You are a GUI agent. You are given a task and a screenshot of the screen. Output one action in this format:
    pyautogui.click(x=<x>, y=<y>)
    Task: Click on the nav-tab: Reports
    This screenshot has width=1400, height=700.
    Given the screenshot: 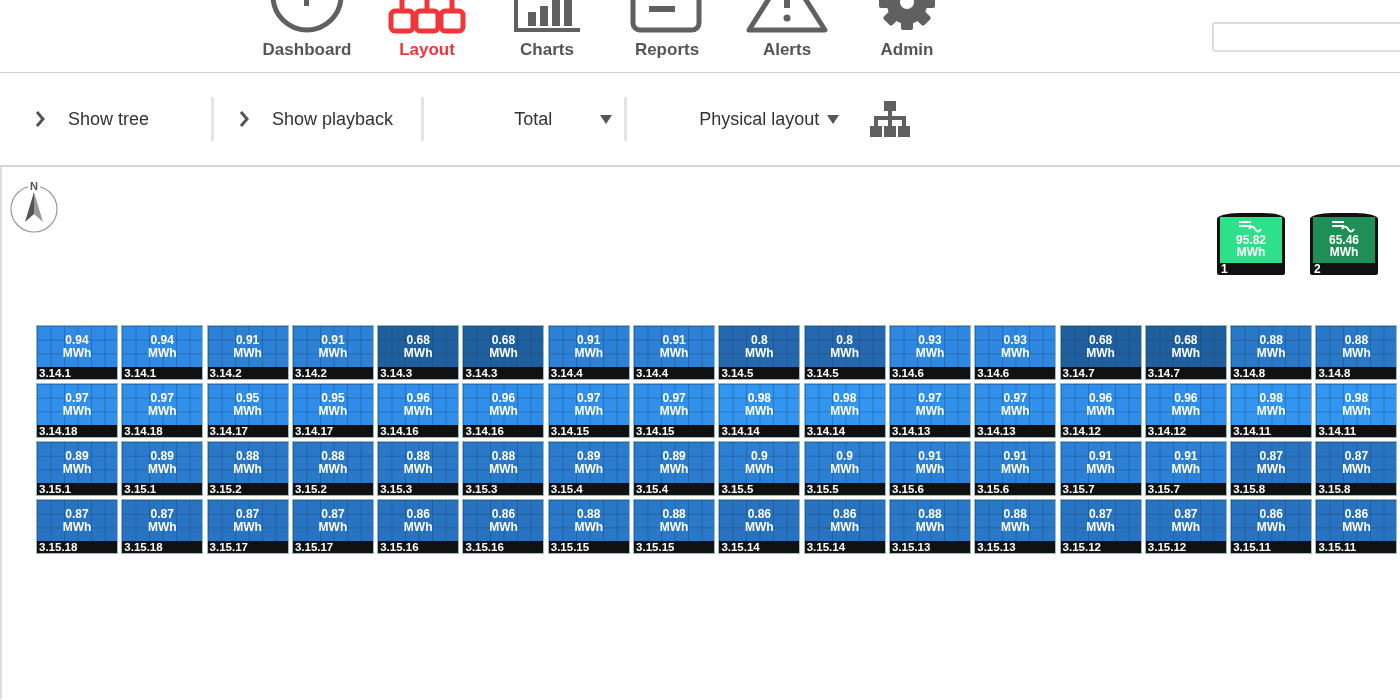 What is the action you would take?
    pyautogui.click(x=667, y=36)
    